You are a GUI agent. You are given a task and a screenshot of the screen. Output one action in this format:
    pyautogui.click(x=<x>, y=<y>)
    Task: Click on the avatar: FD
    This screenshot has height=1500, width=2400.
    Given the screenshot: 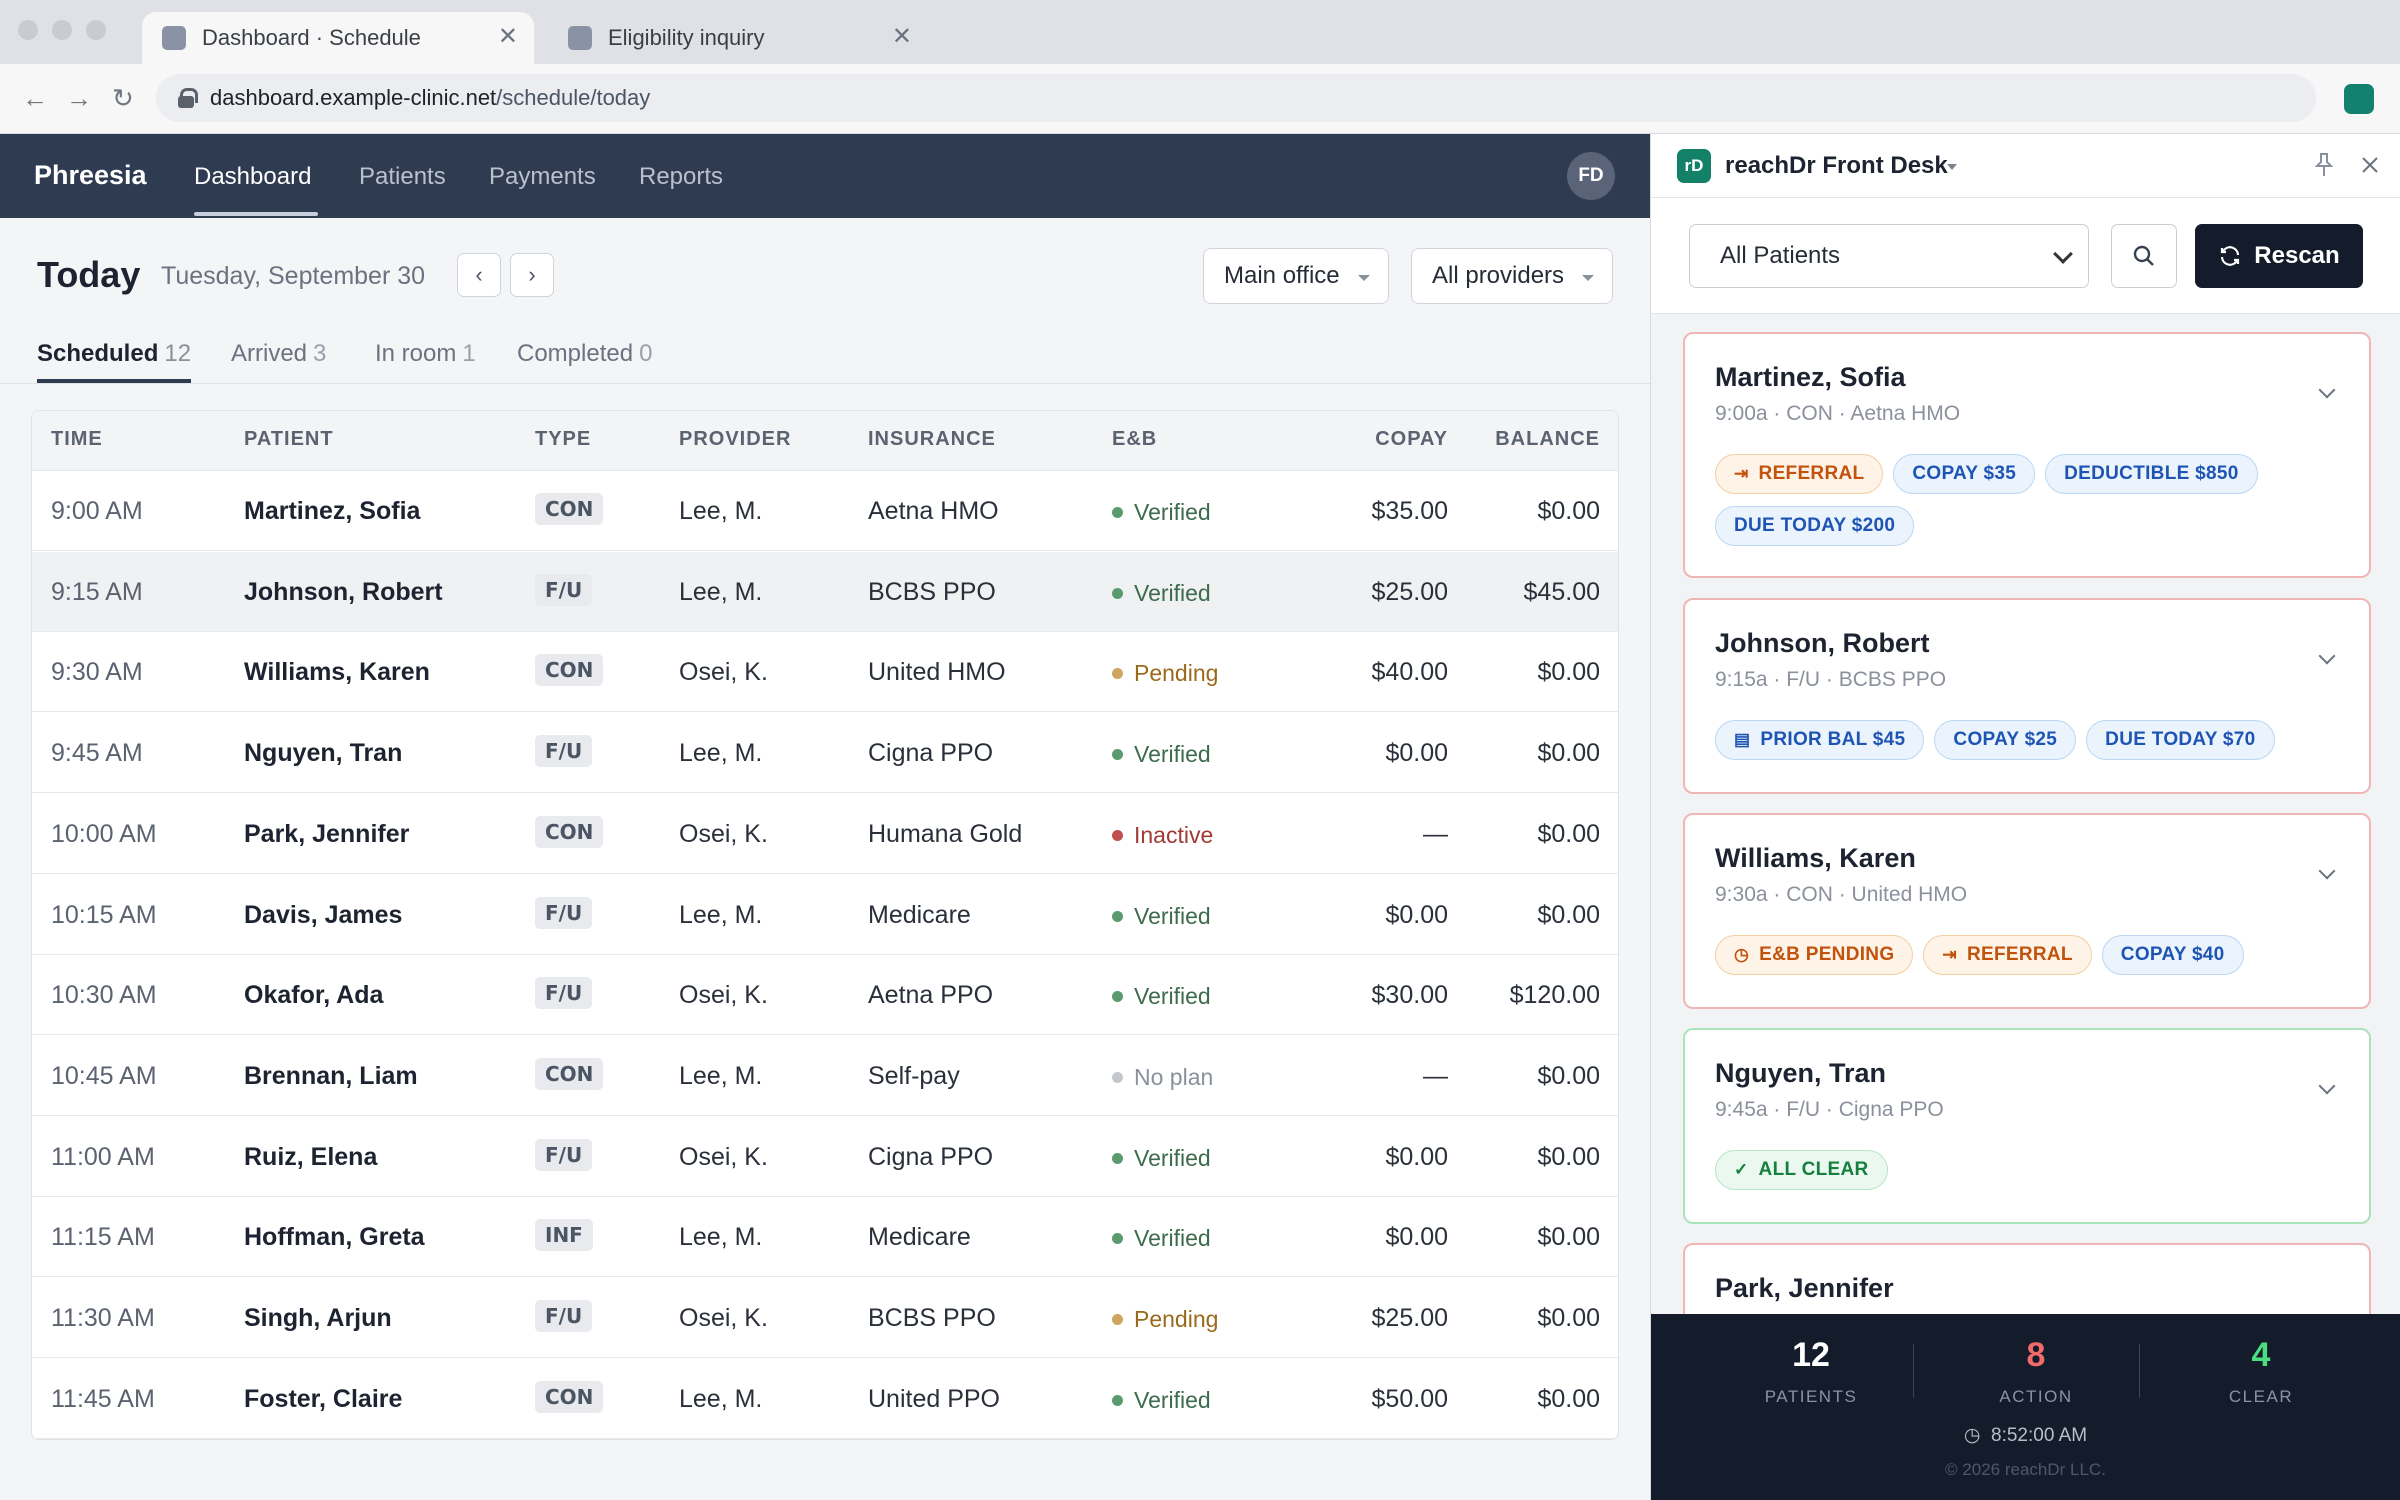 What is the action you would take?
    pyautogui.click(x=1591, y=176)
    